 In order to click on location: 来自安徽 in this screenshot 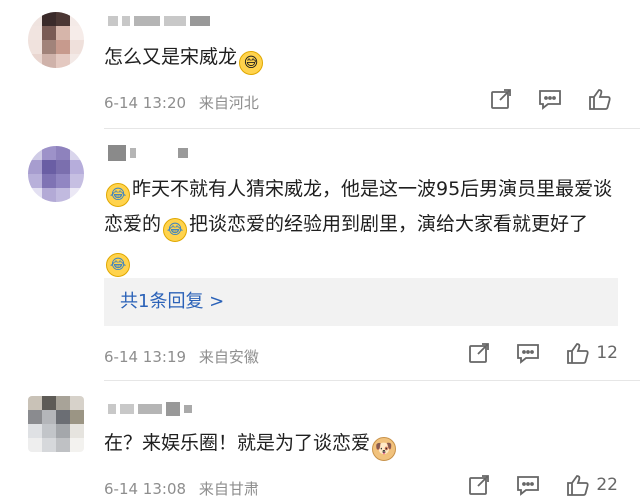, I will do `click(228, 357)`.